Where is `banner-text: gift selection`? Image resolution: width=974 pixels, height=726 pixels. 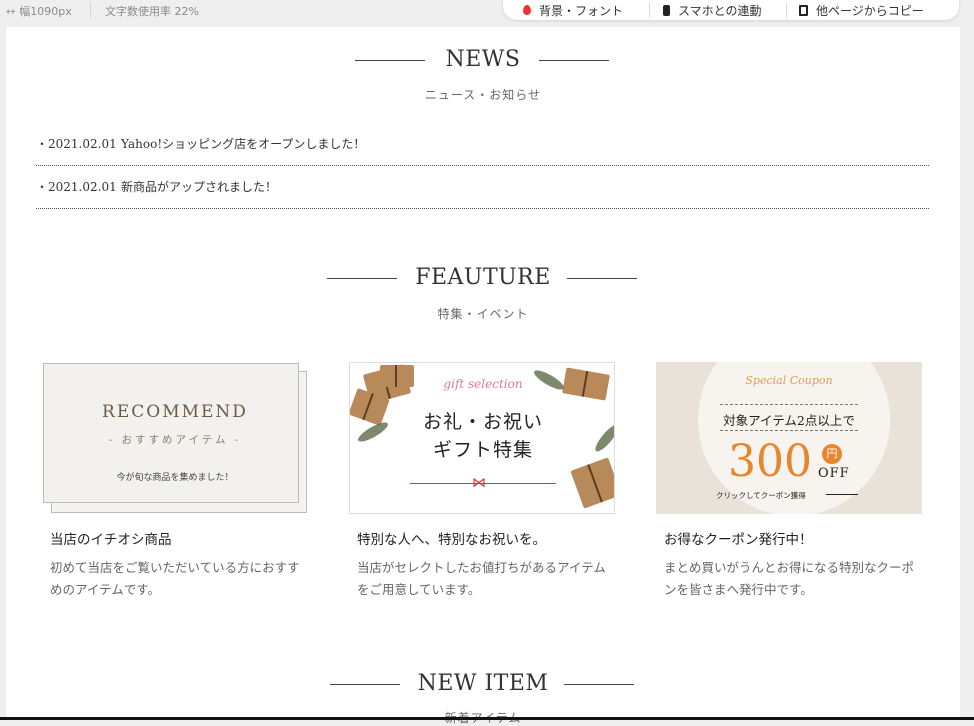 banner-text: gift selection is located at coordinates (483, 384).